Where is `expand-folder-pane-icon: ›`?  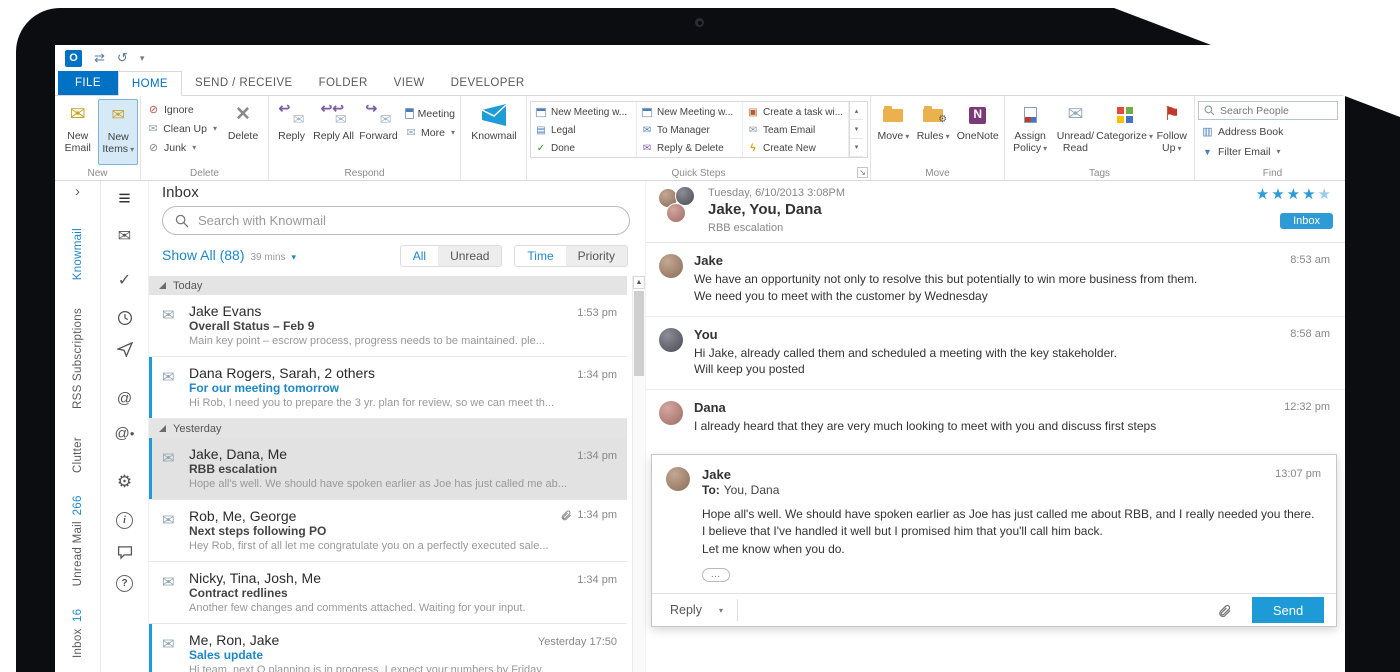
expand-folder-pane-icon: › is located at coordinates (77, 191).